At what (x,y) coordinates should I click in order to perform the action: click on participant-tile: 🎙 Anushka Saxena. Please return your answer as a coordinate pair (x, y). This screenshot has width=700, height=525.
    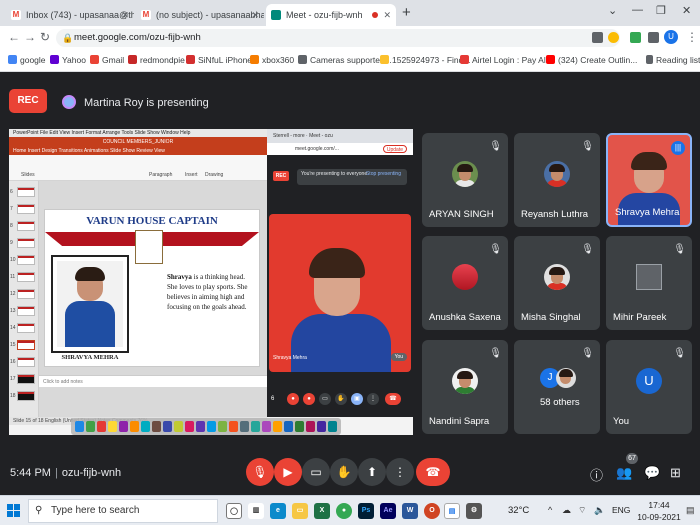
    Looking at the image, I should click on (465, 283).